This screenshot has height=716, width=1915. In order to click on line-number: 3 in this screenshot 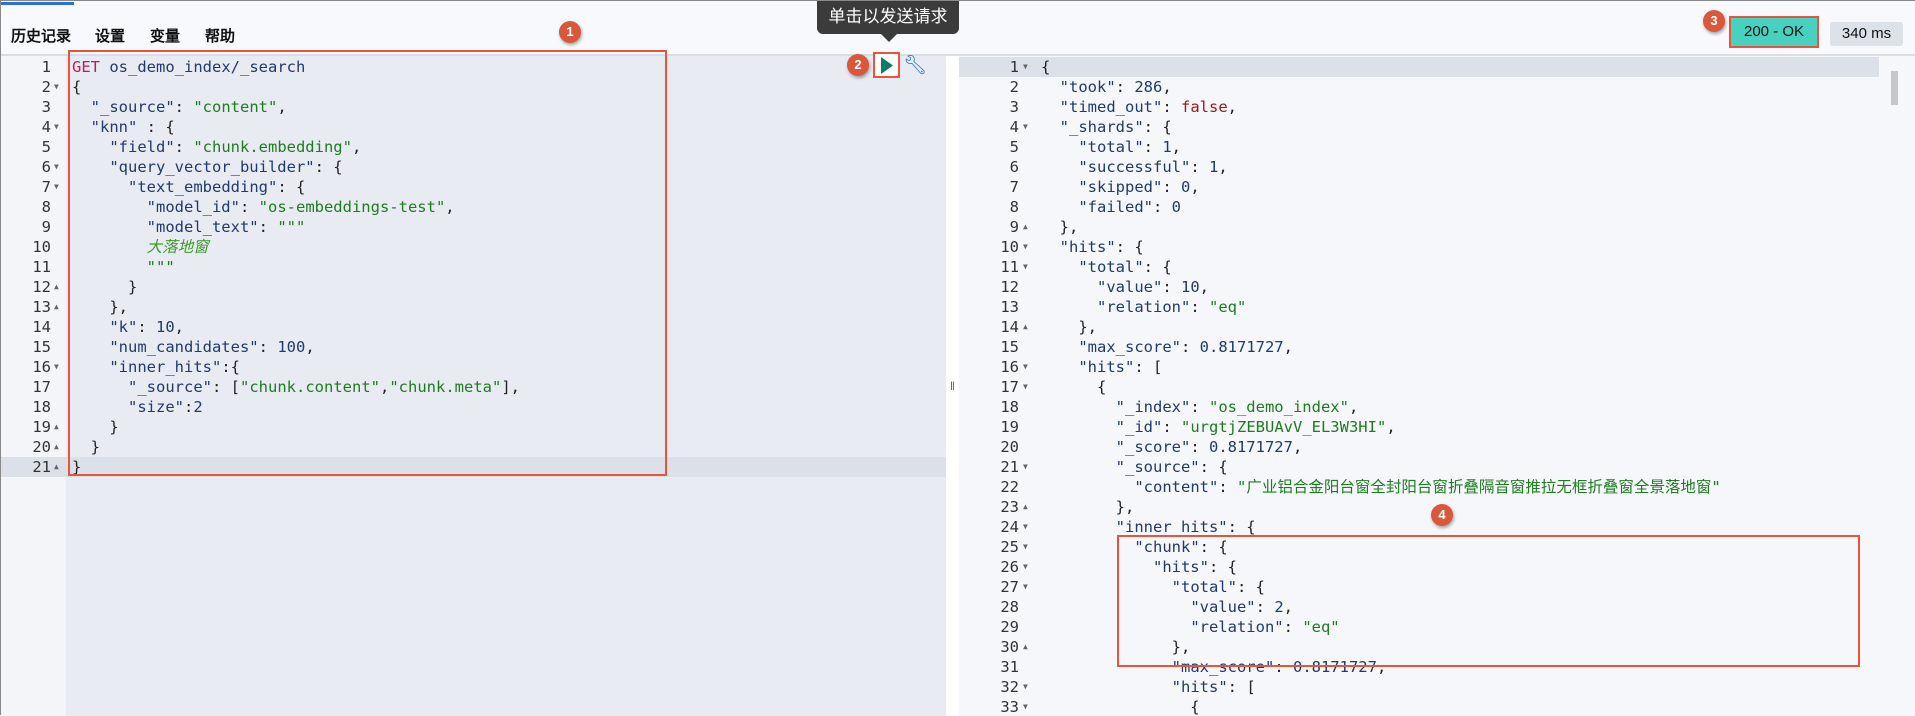, I will do `click(1014, 107)`.